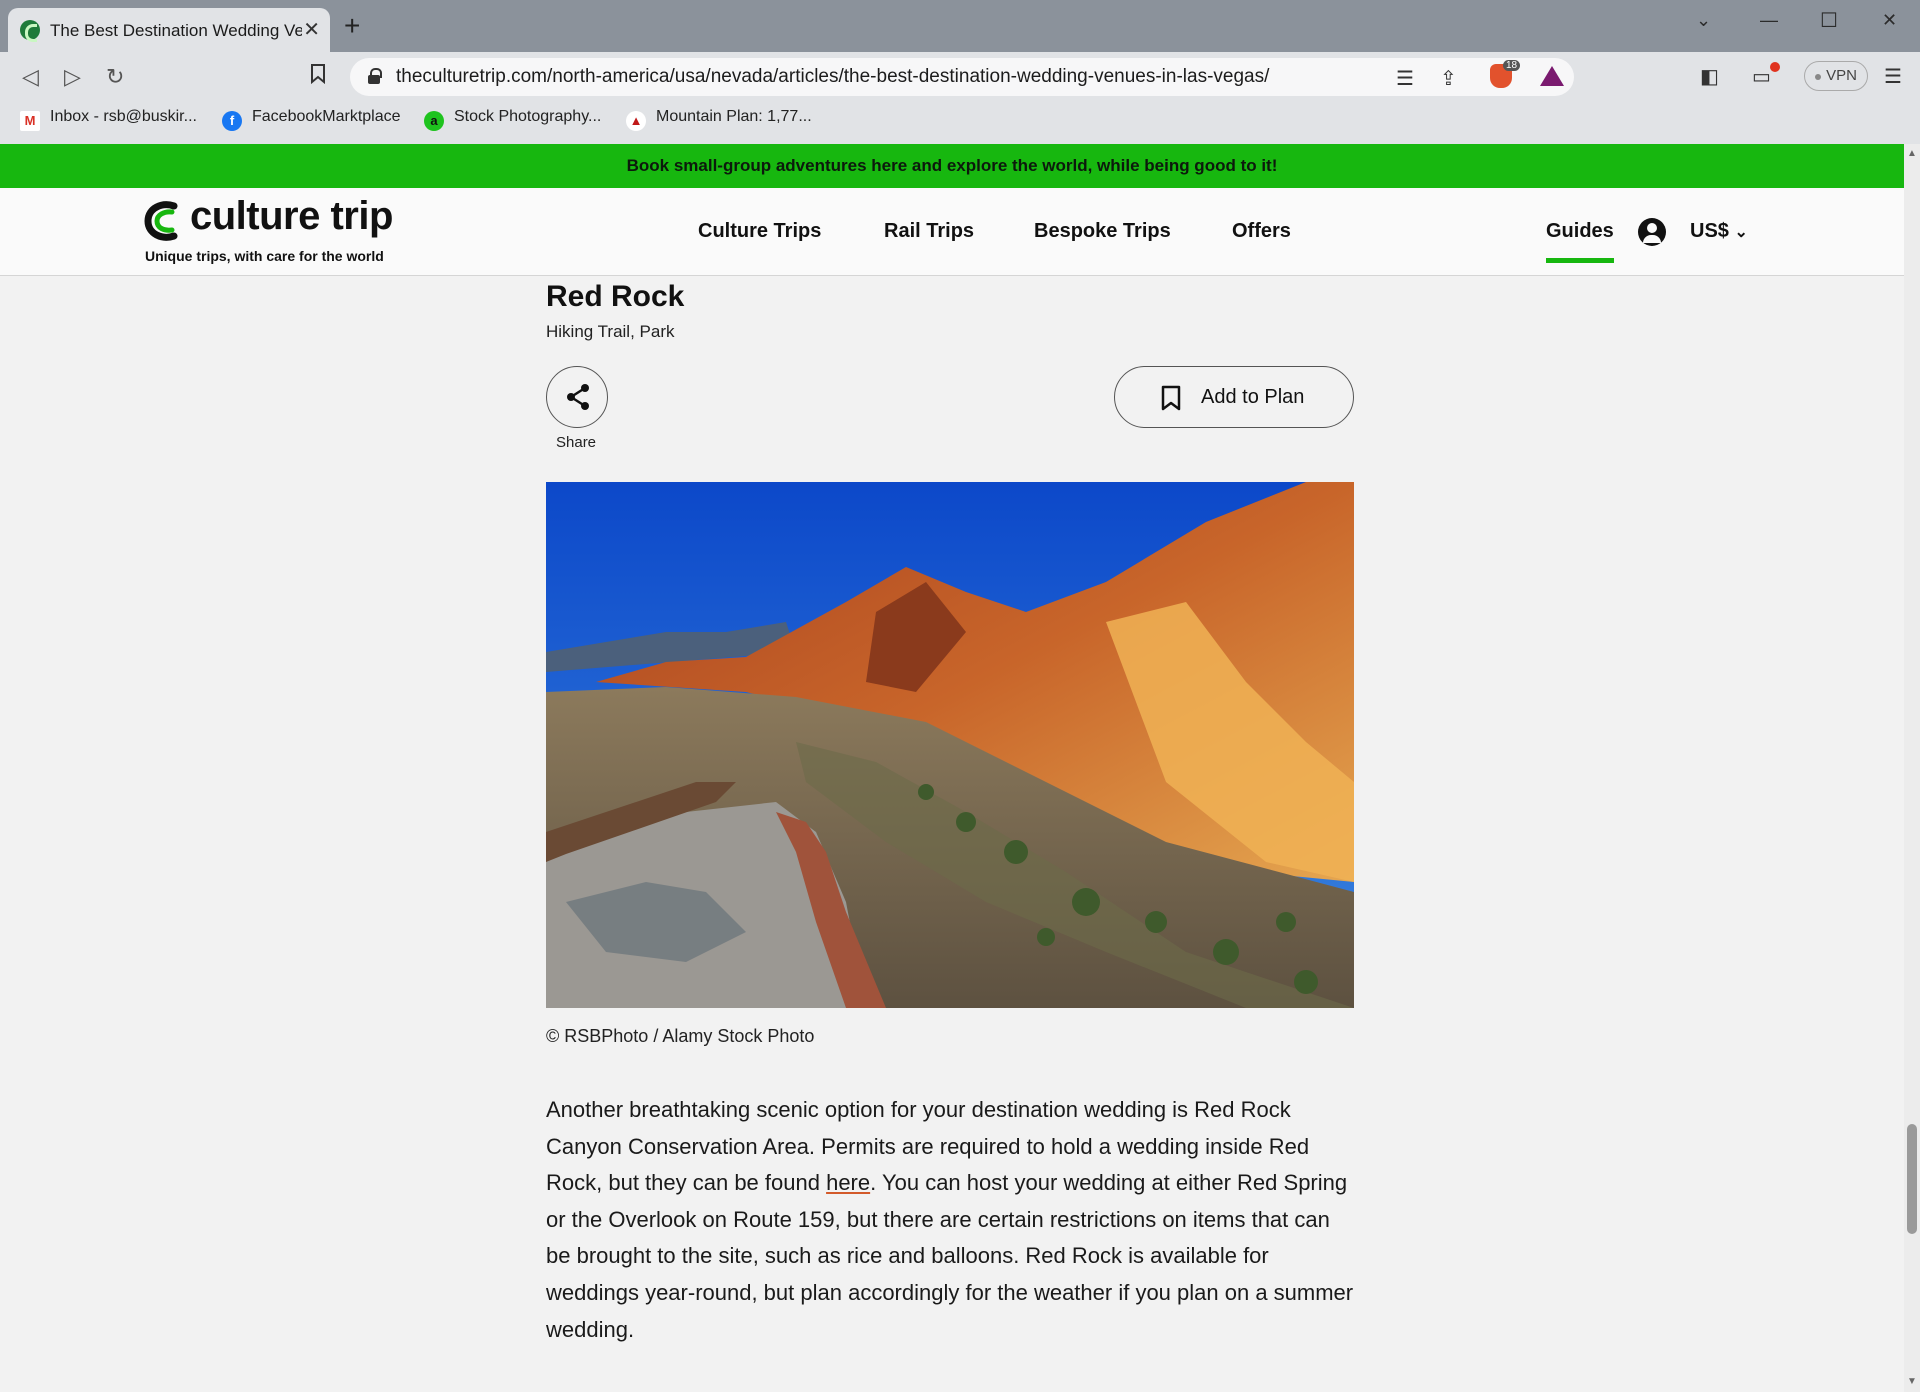 The image size is (1920, 1392). I want to click on facebook-icon: f, so click(232, 121).